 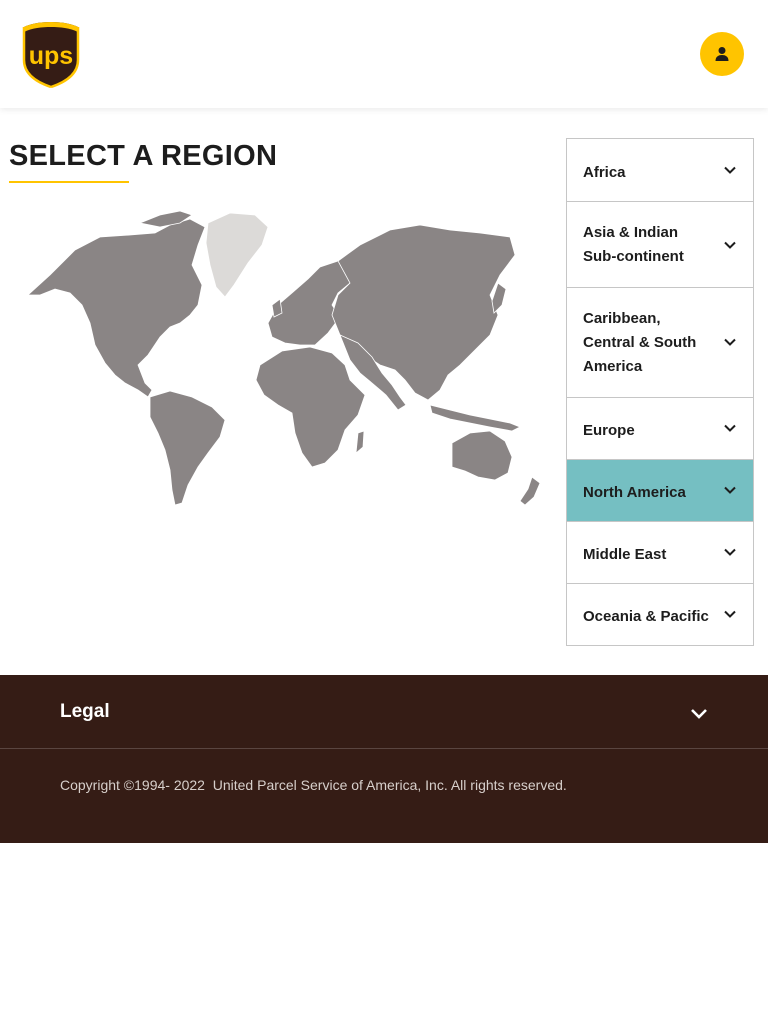 What do you see at coordinates (237, 255) in the screenshot?
I see `map-region-greenland` at bounding box center [237, 255].